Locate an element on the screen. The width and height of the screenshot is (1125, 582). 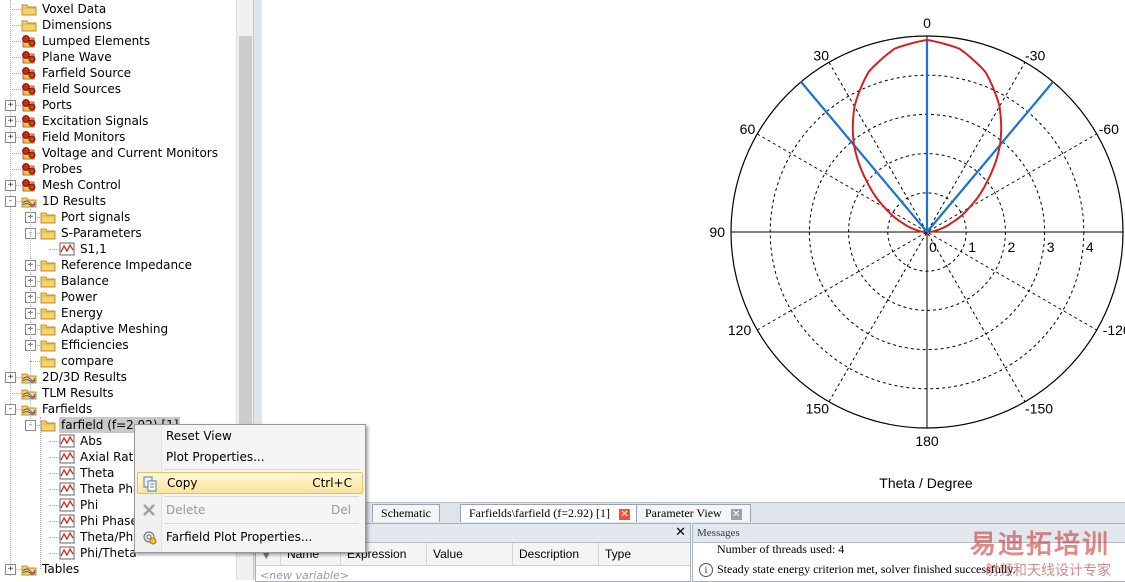
tree-item: + Adaptive Meshing is located at coordinates (118, 329).